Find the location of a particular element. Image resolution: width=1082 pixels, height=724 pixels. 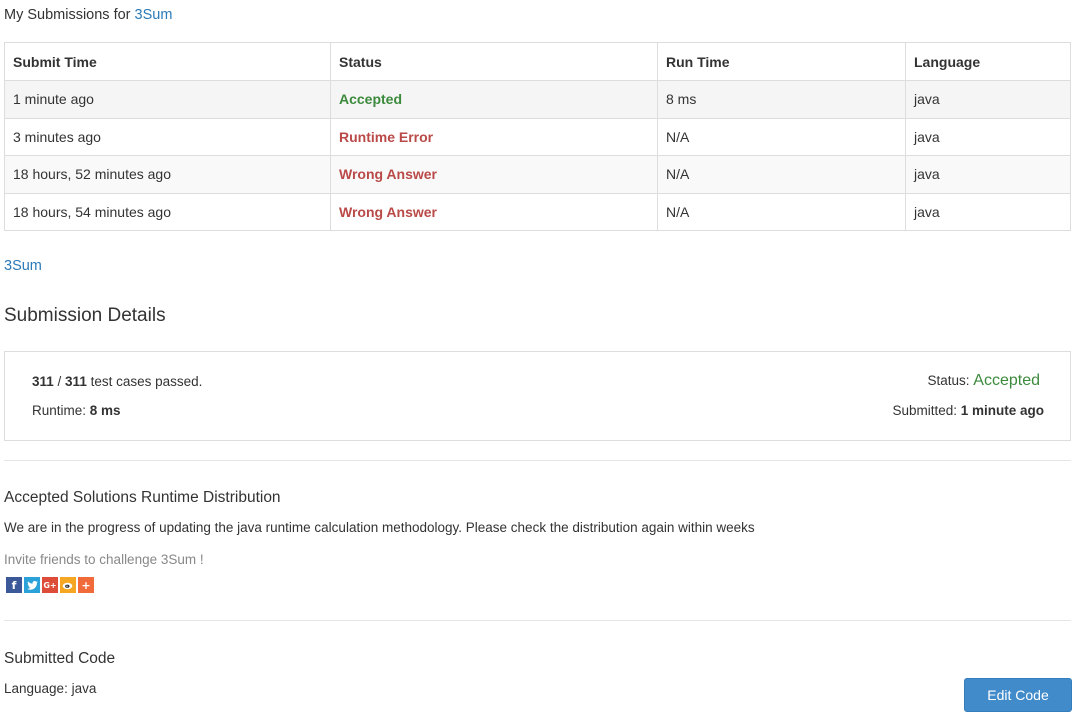

code-language: Language: java is located at coordinates (50, 688).